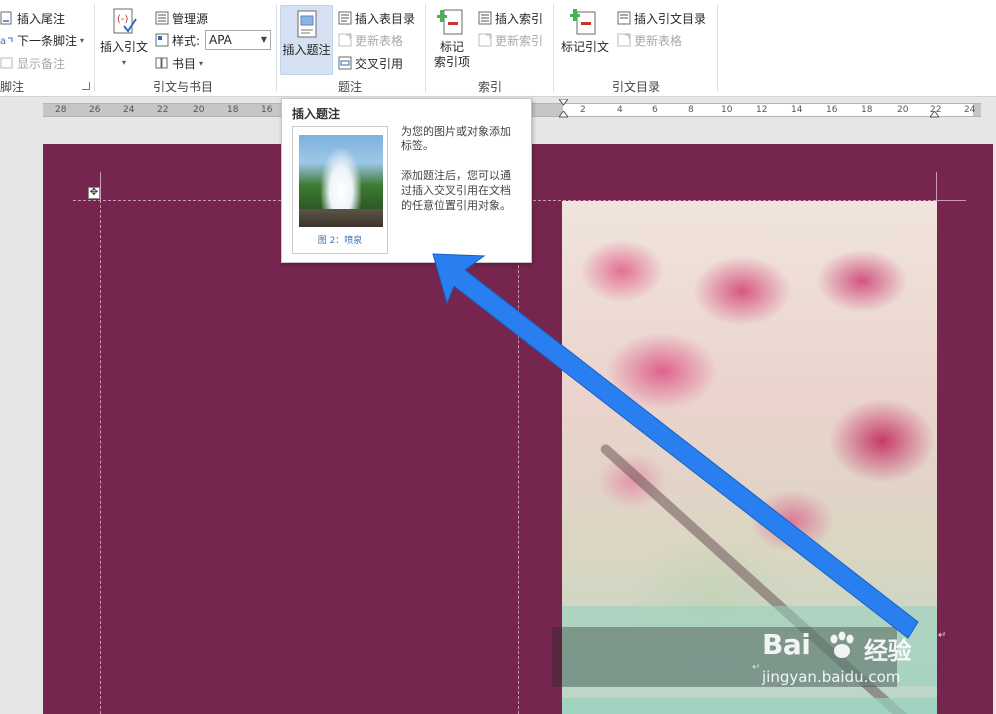  I want to click on chevron-down-icon: ▼, so click(263, 39).